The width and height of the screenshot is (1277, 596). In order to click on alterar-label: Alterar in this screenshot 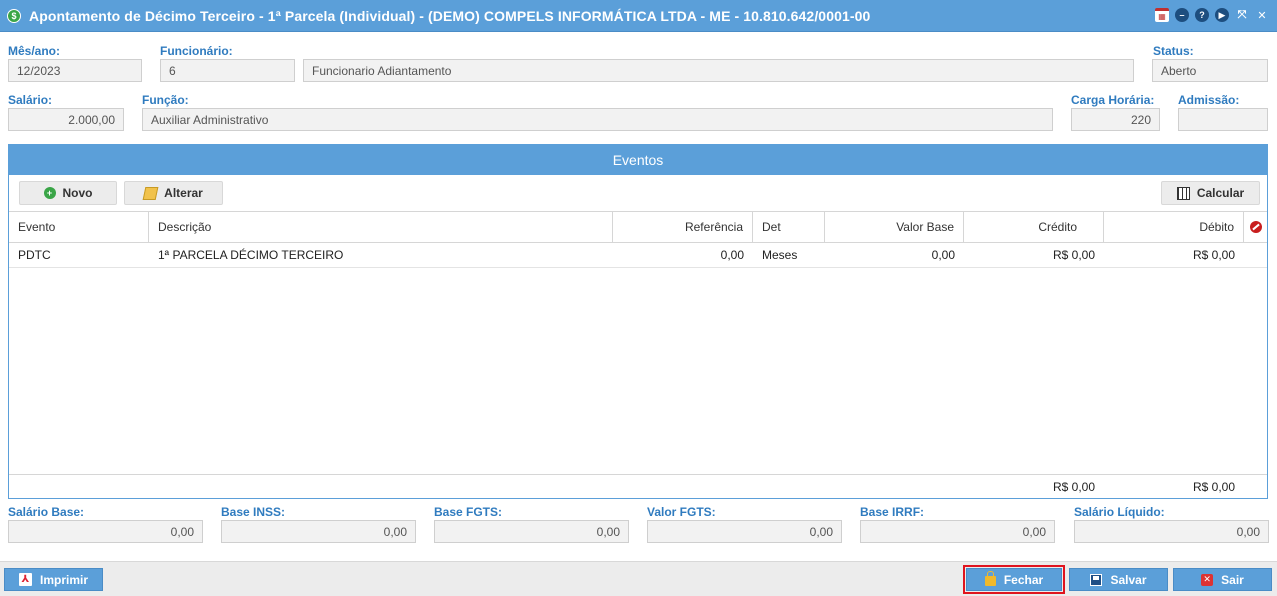, I will do `click(183, 193)`.